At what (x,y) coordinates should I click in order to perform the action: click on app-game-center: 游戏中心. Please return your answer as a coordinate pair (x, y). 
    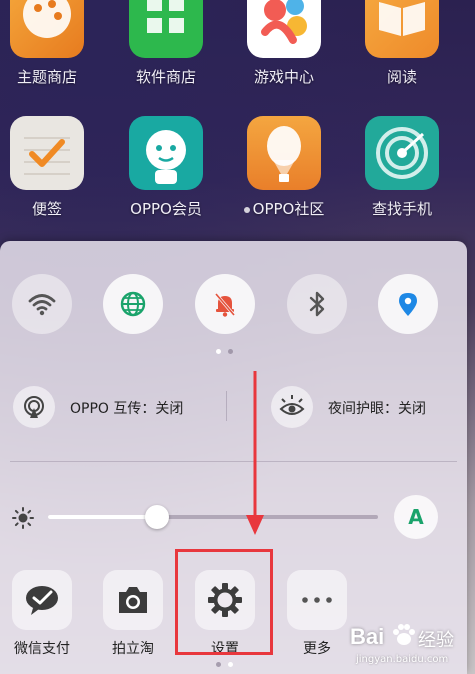
    Looking at the image, I should click on (284, 43).